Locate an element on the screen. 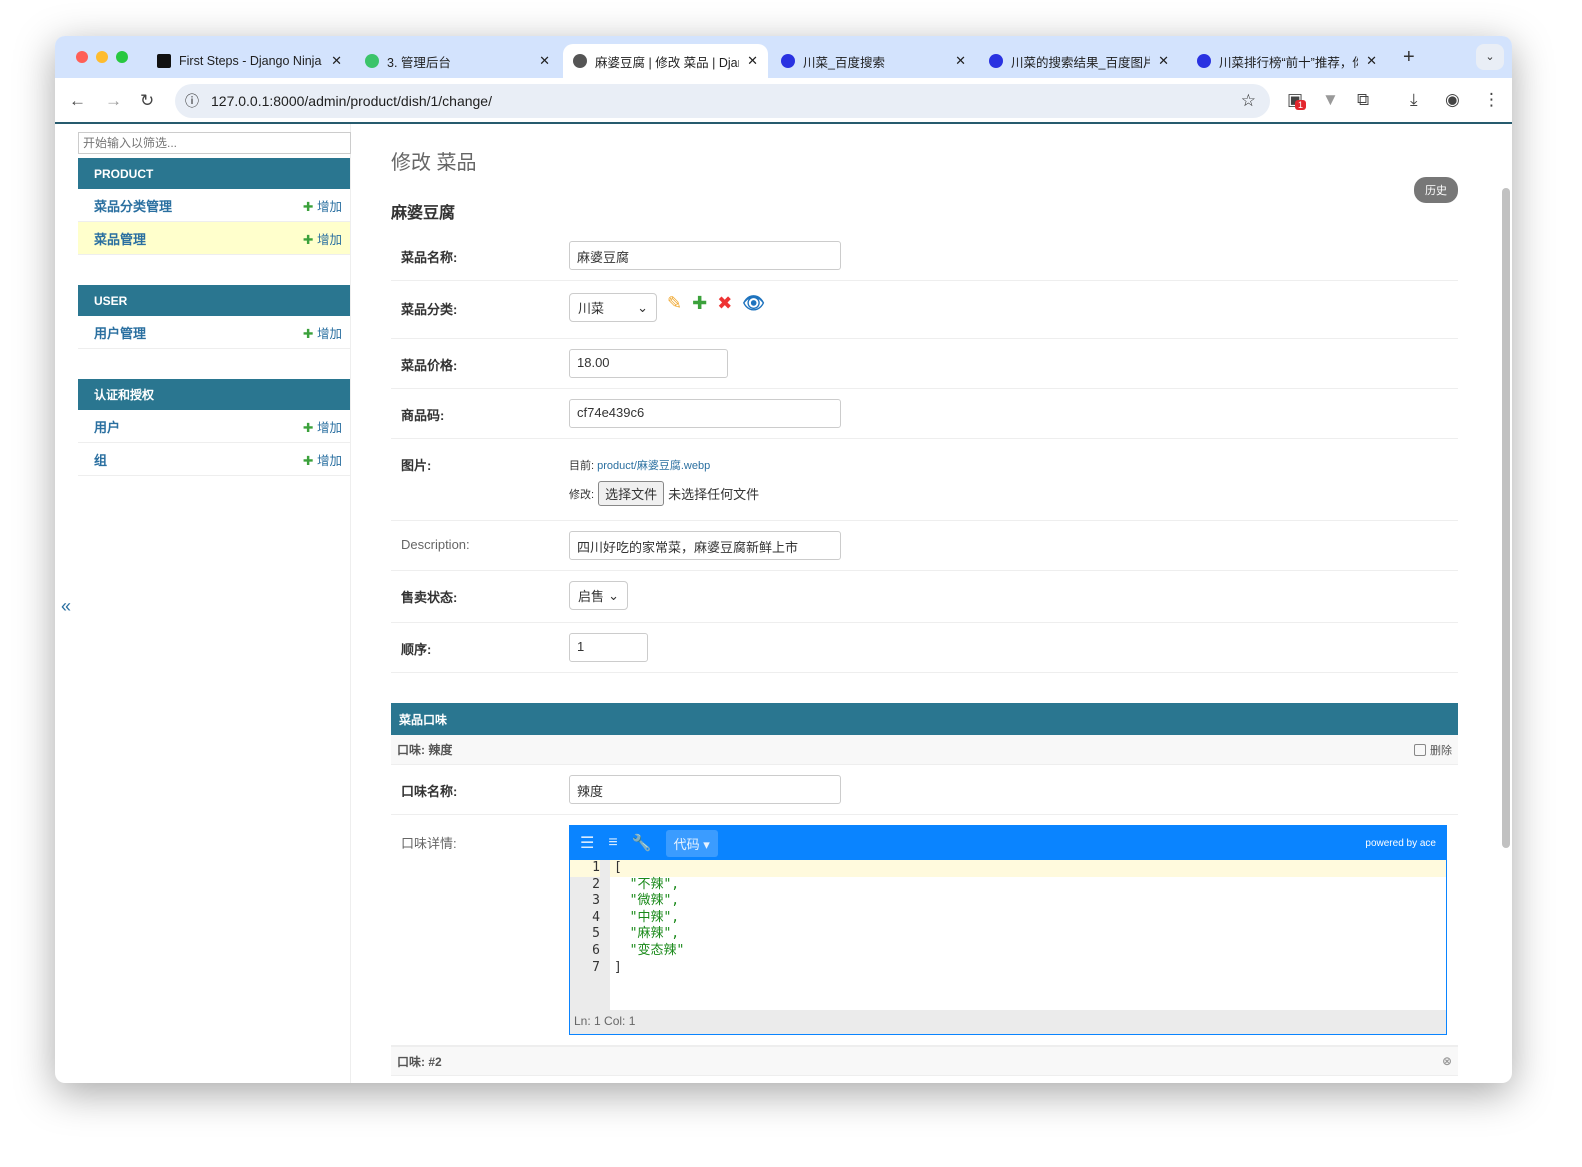 This screenshot has width=1582, height=1167. code-area: 1234567 [ "不辣", "微辣", "中辣", "麻辣", "变态辣"] is located at coordinates (1008, 935).